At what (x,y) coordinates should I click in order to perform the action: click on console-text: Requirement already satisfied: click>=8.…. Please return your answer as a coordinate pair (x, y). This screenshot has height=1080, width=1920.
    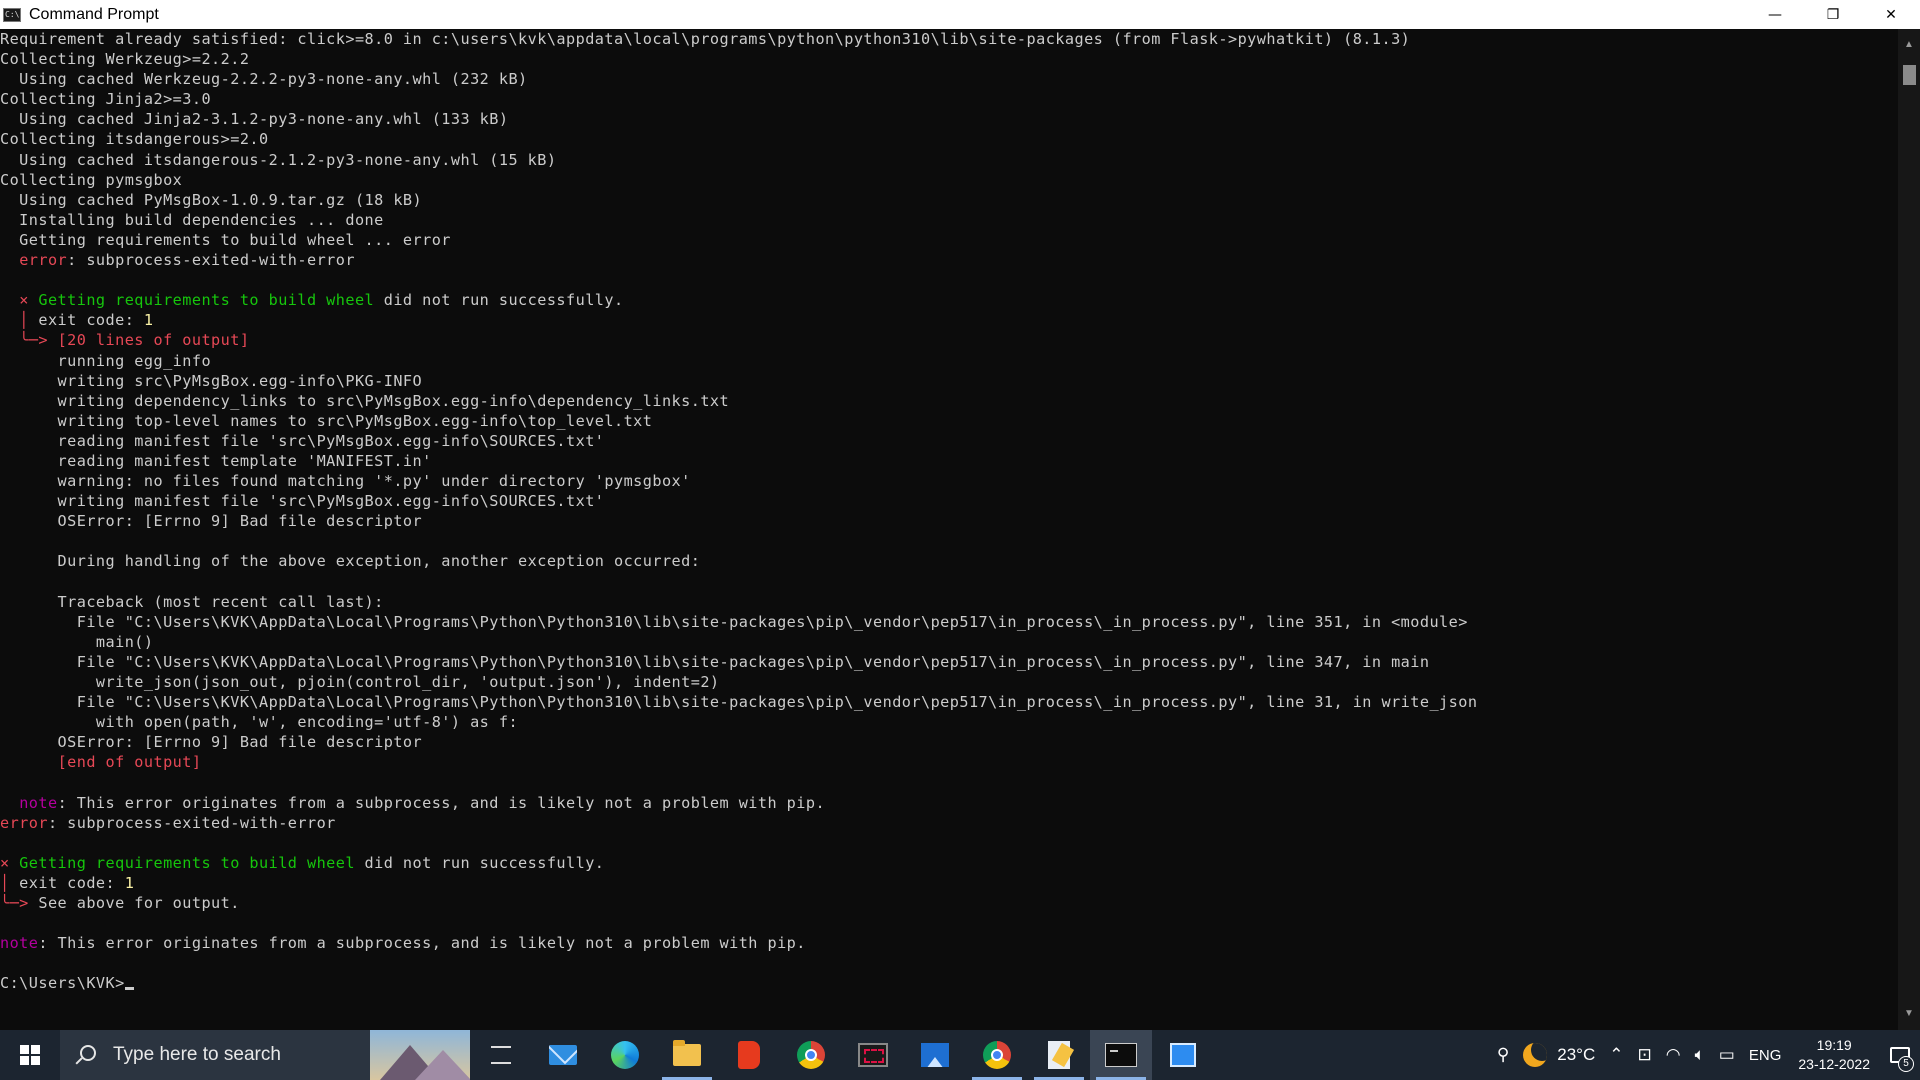
    Looking at the image, I should click on (705, 39).